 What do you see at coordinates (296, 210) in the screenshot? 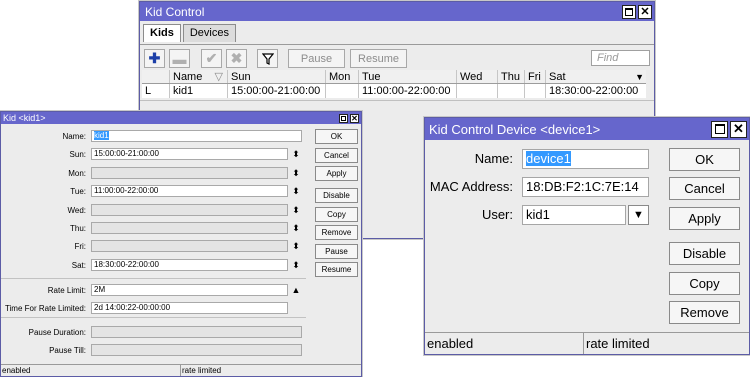
I see `wed-spinner-icon: ⬍` at bounding box center [296, 210].